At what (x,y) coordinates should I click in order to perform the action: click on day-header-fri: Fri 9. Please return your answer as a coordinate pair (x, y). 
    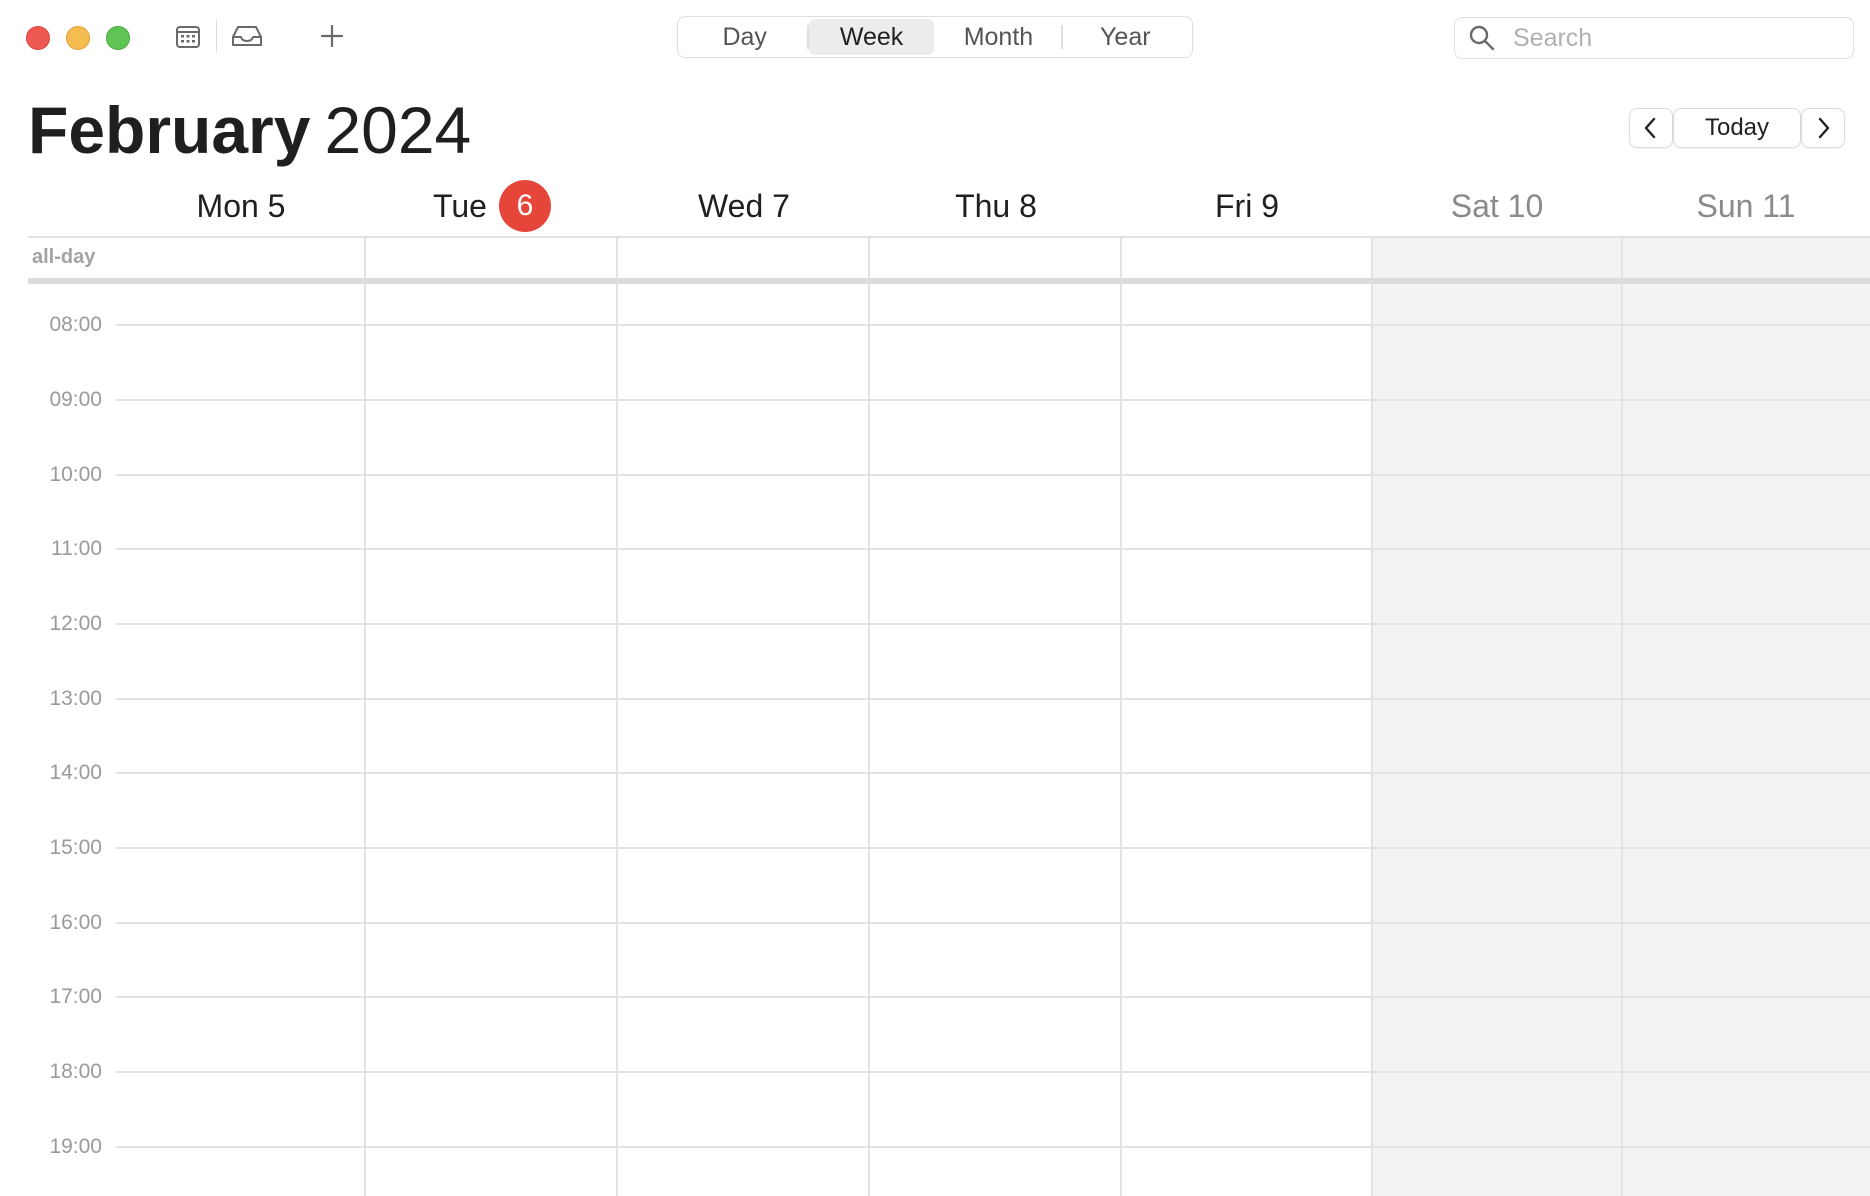
    Looking at the image, I should click on (1247, 206).